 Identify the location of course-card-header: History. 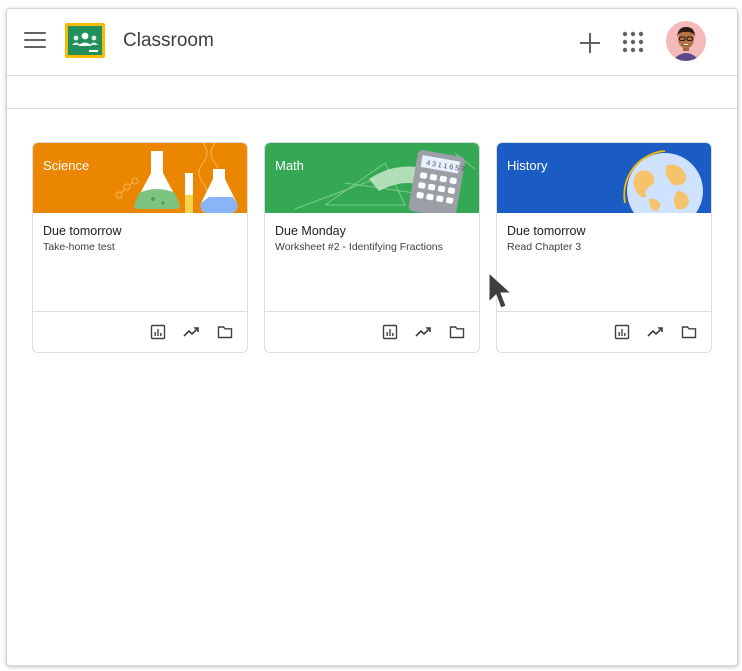
(604, 178).